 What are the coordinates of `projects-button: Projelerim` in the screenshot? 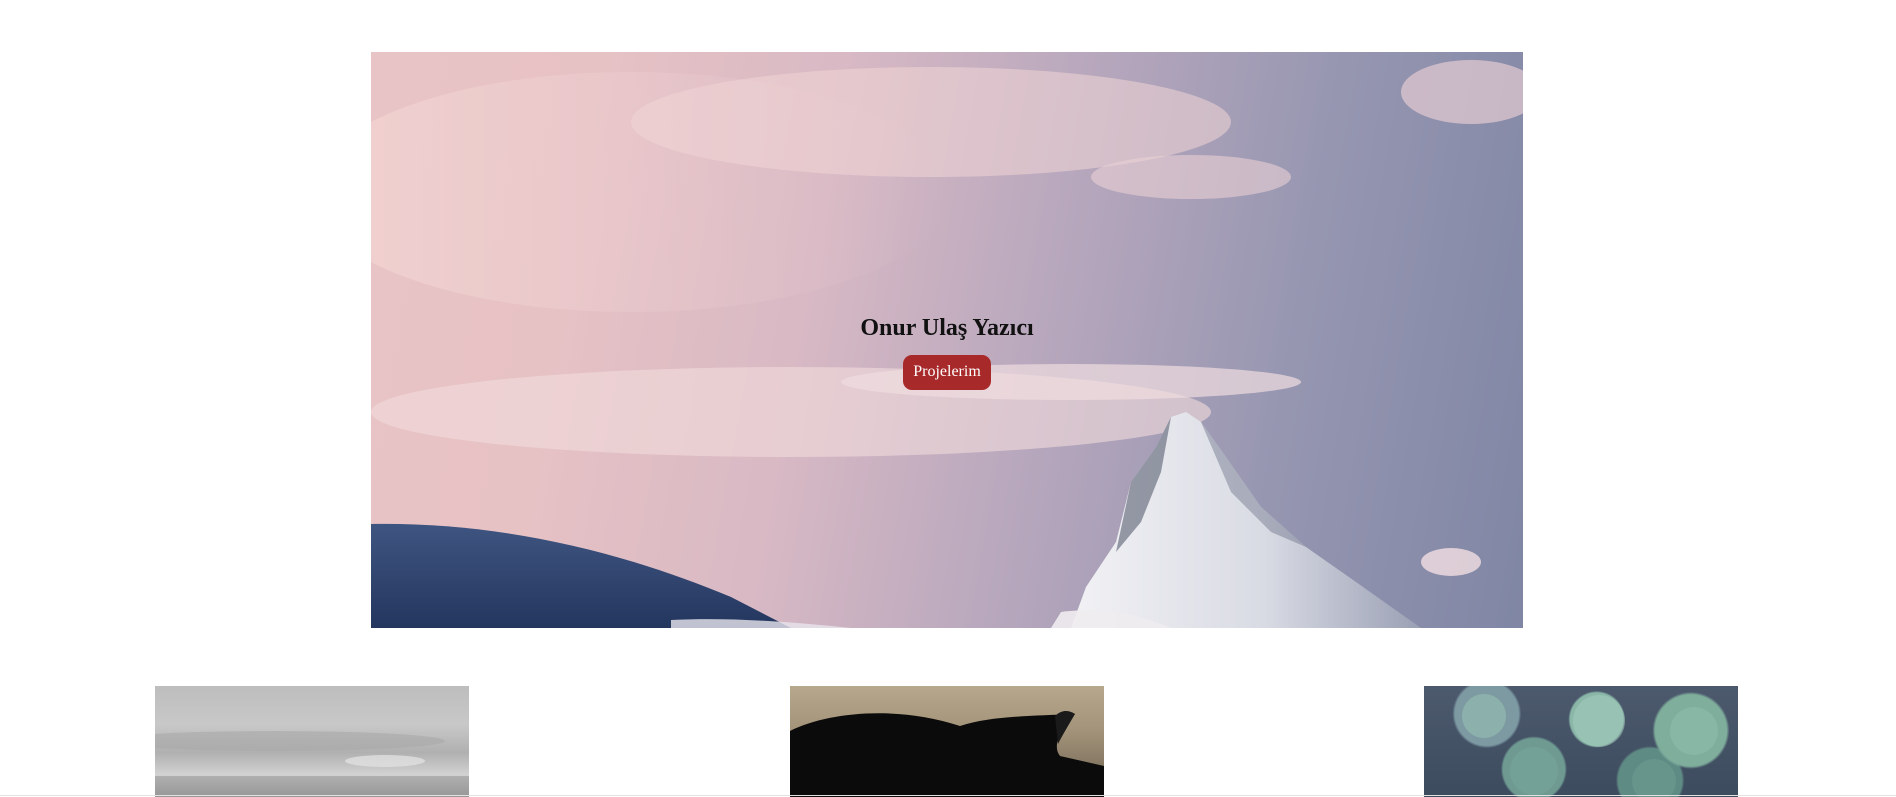 It's located at (947, 372).